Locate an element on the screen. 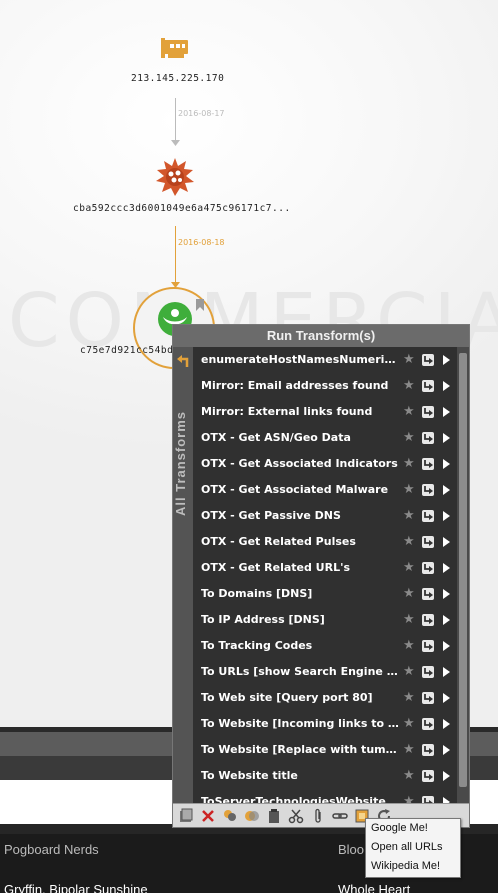  transform-item-label: To Website [Incoming links to site] is located at coordinates (301, 723).